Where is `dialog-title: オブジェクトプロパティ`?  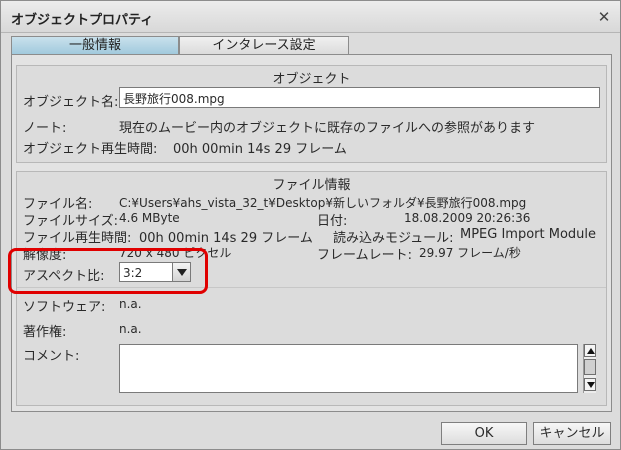
dialog-title: オブジェクトプロパティ is located at coordinates (82, 20).